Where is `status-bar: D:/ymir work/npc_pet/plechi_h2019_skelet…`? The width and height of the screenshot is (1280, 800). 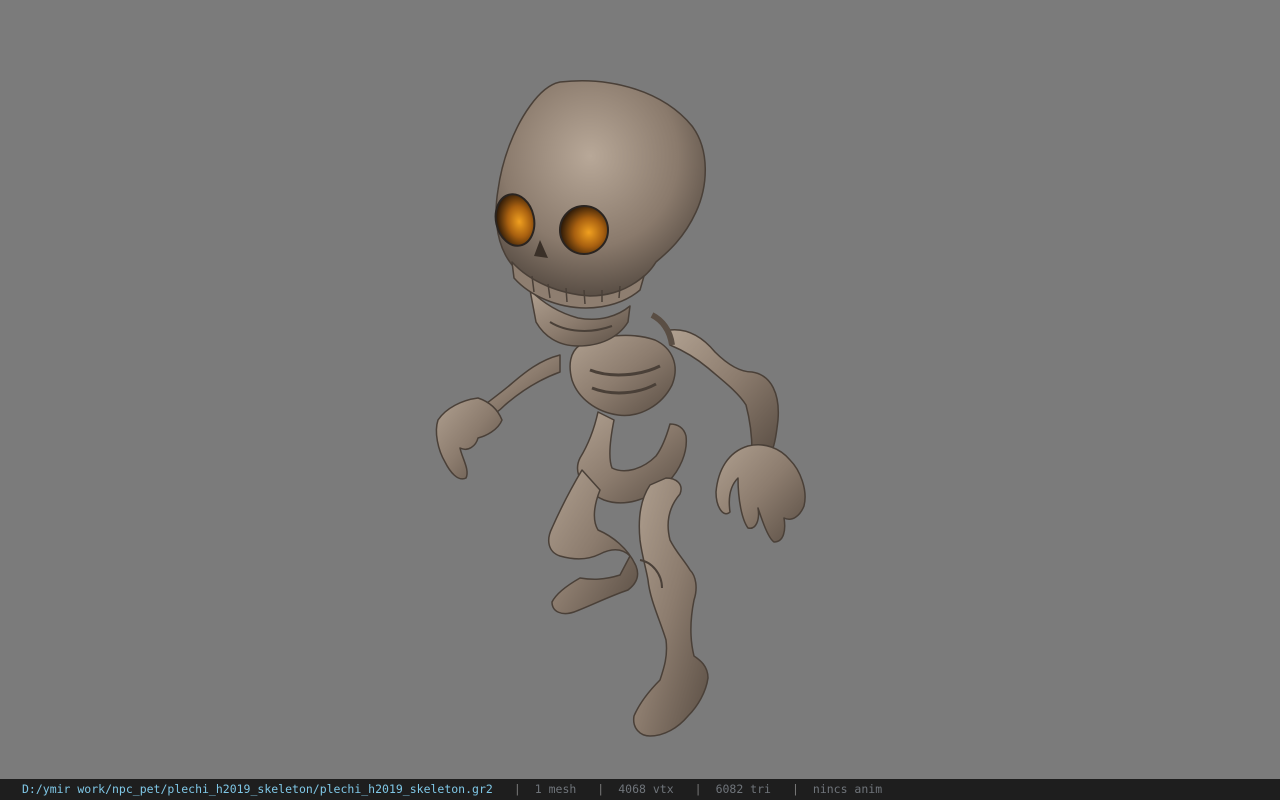
status-bar: D:/ymir work/npc_pet/plechi_h2019_skelet… is located at coordinates (640, 789).